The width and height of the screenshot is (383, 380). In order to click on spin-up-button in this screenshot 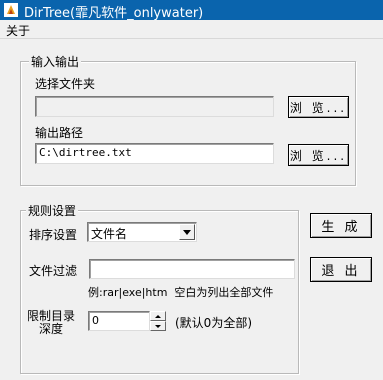, I will do `click(158, 316)`.